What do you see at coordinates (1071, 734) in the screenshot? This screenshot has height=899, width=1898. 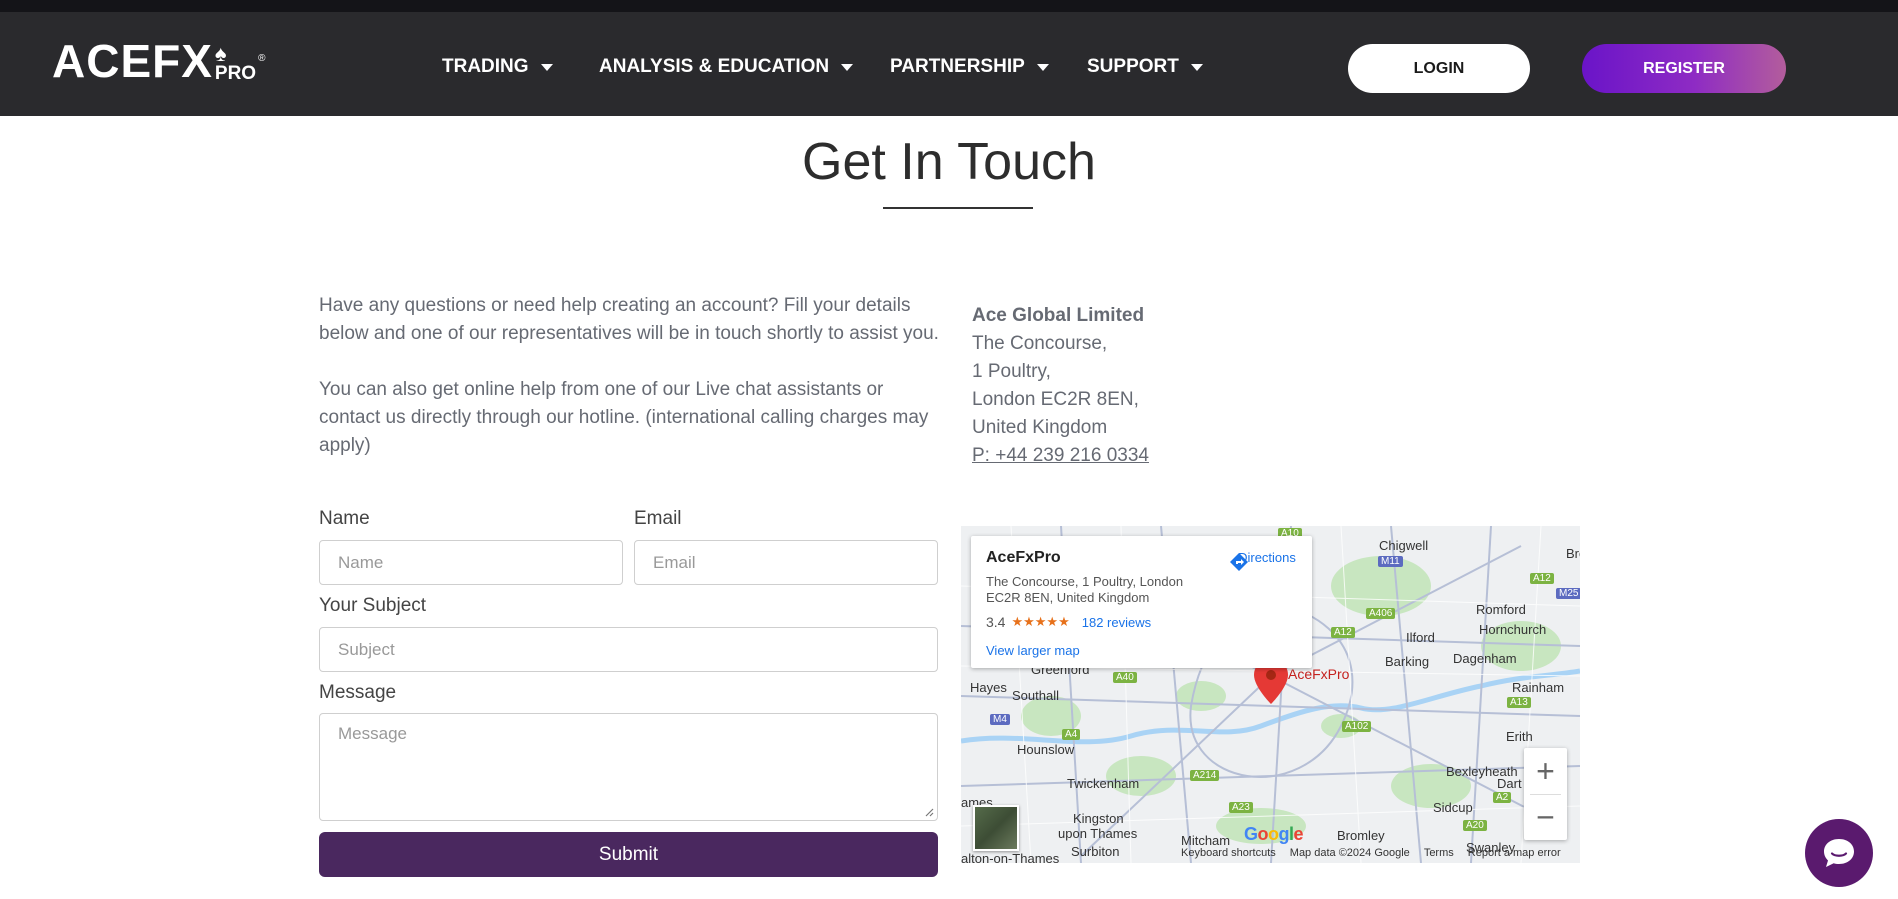 I see `road-a4: A4` at bounding box center [1071, 734].